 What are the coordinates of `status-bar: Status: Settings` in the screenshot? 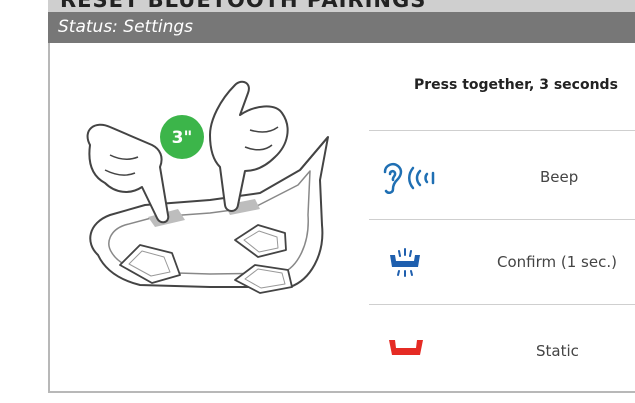 It's located at (341, 27).